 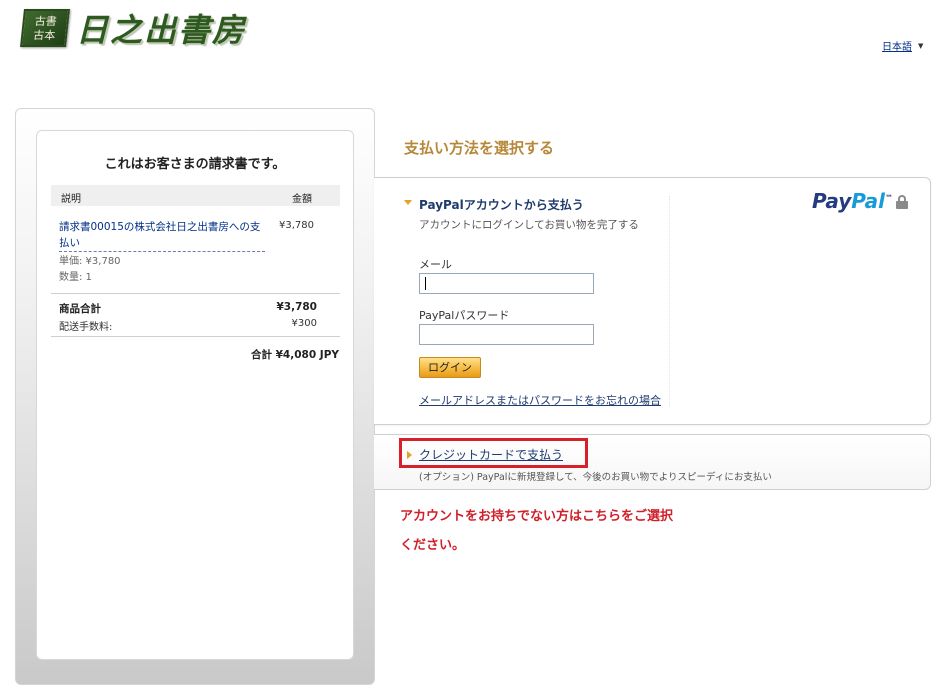 What do you see at coordinates (450, 367) in the screenshot?
I see `login-button: ログイン` at bounding box center [450, 367].